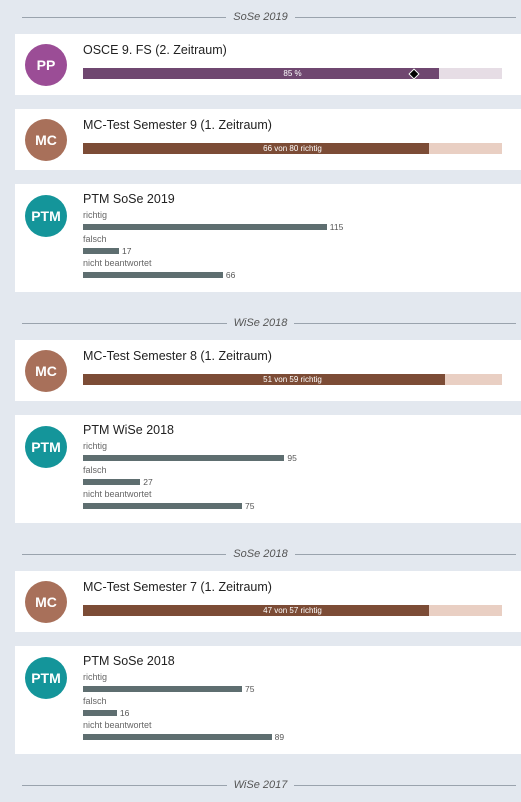  I want to click on ptm-row-value: 89, so click(279, 737).